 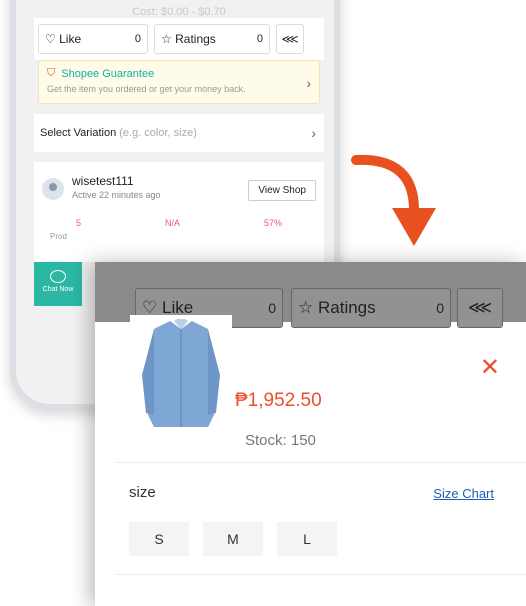 I want to click on stat-products: 5, so click(x=78, y=223).